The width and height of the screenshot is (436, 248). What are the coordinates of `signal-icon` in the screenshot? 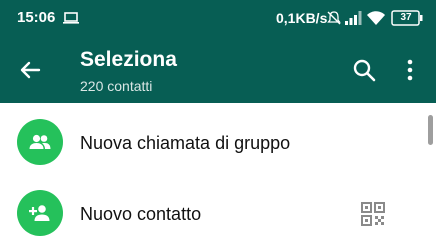 It's located at (353, 18).